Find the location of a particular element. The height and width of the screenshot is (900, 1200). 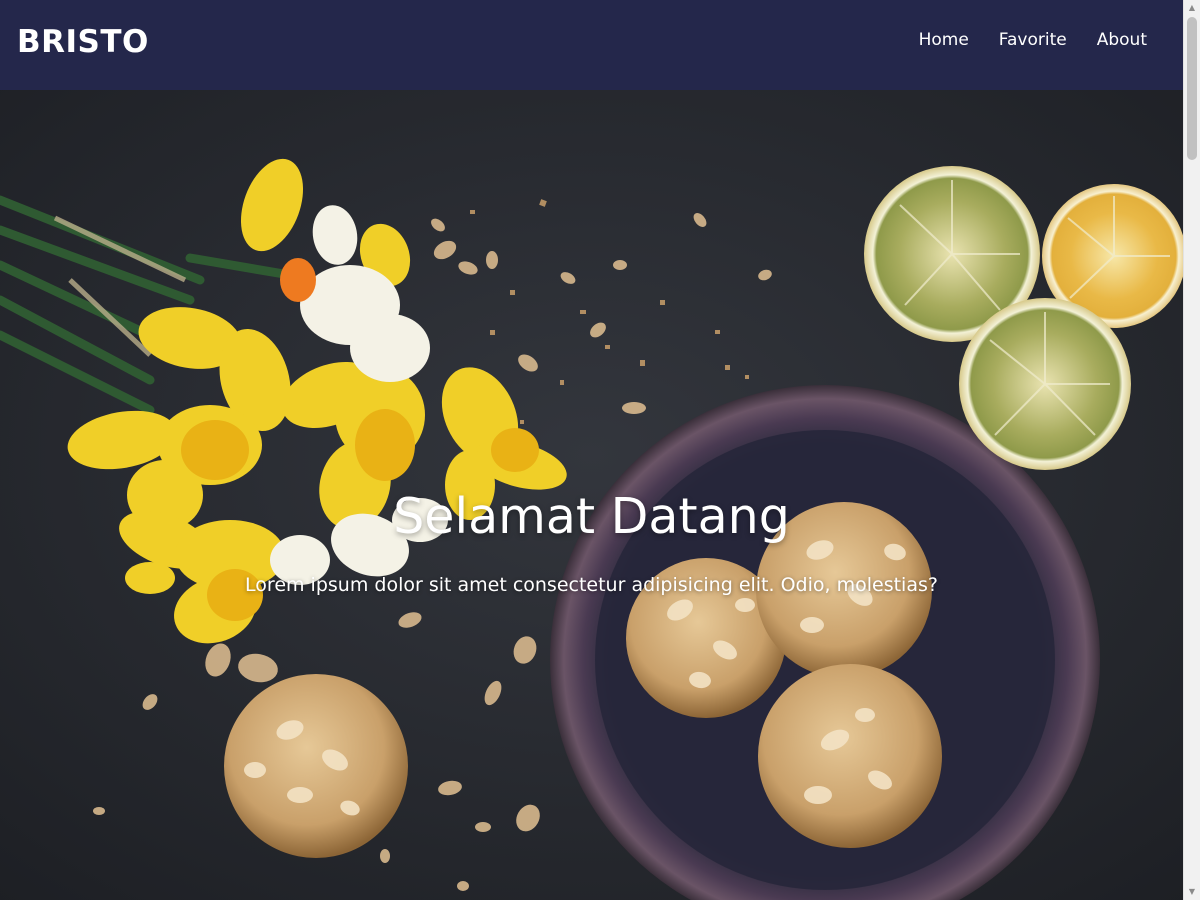

nav-links: Home Favorite About is located at coordinates (1033, 40).